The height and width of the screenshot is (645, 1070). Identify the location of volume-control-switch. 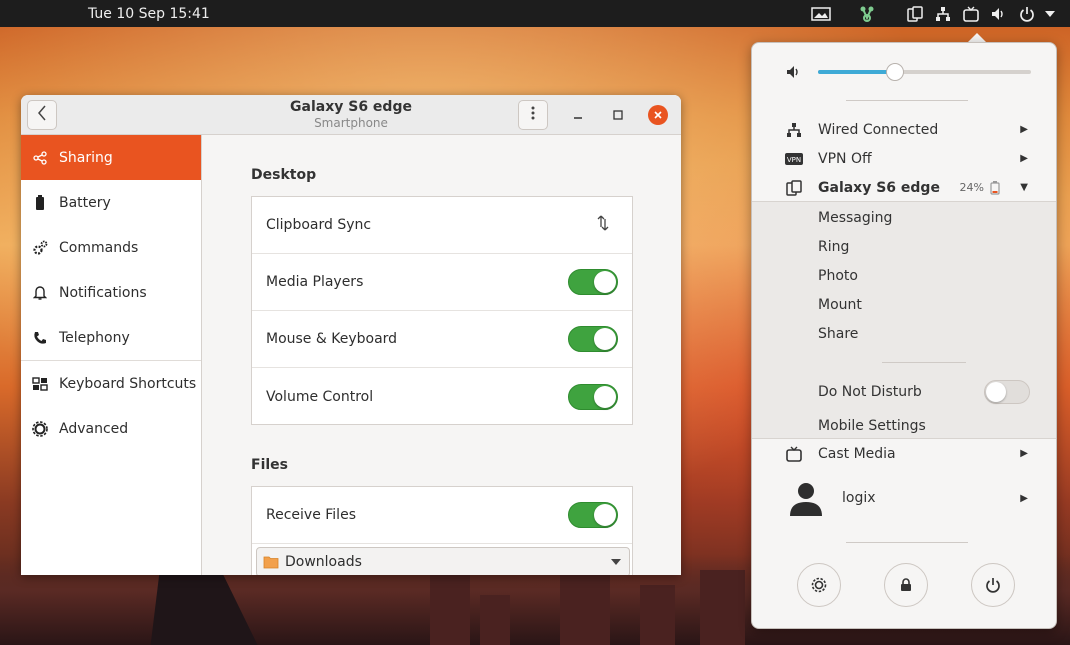
(593, 396).